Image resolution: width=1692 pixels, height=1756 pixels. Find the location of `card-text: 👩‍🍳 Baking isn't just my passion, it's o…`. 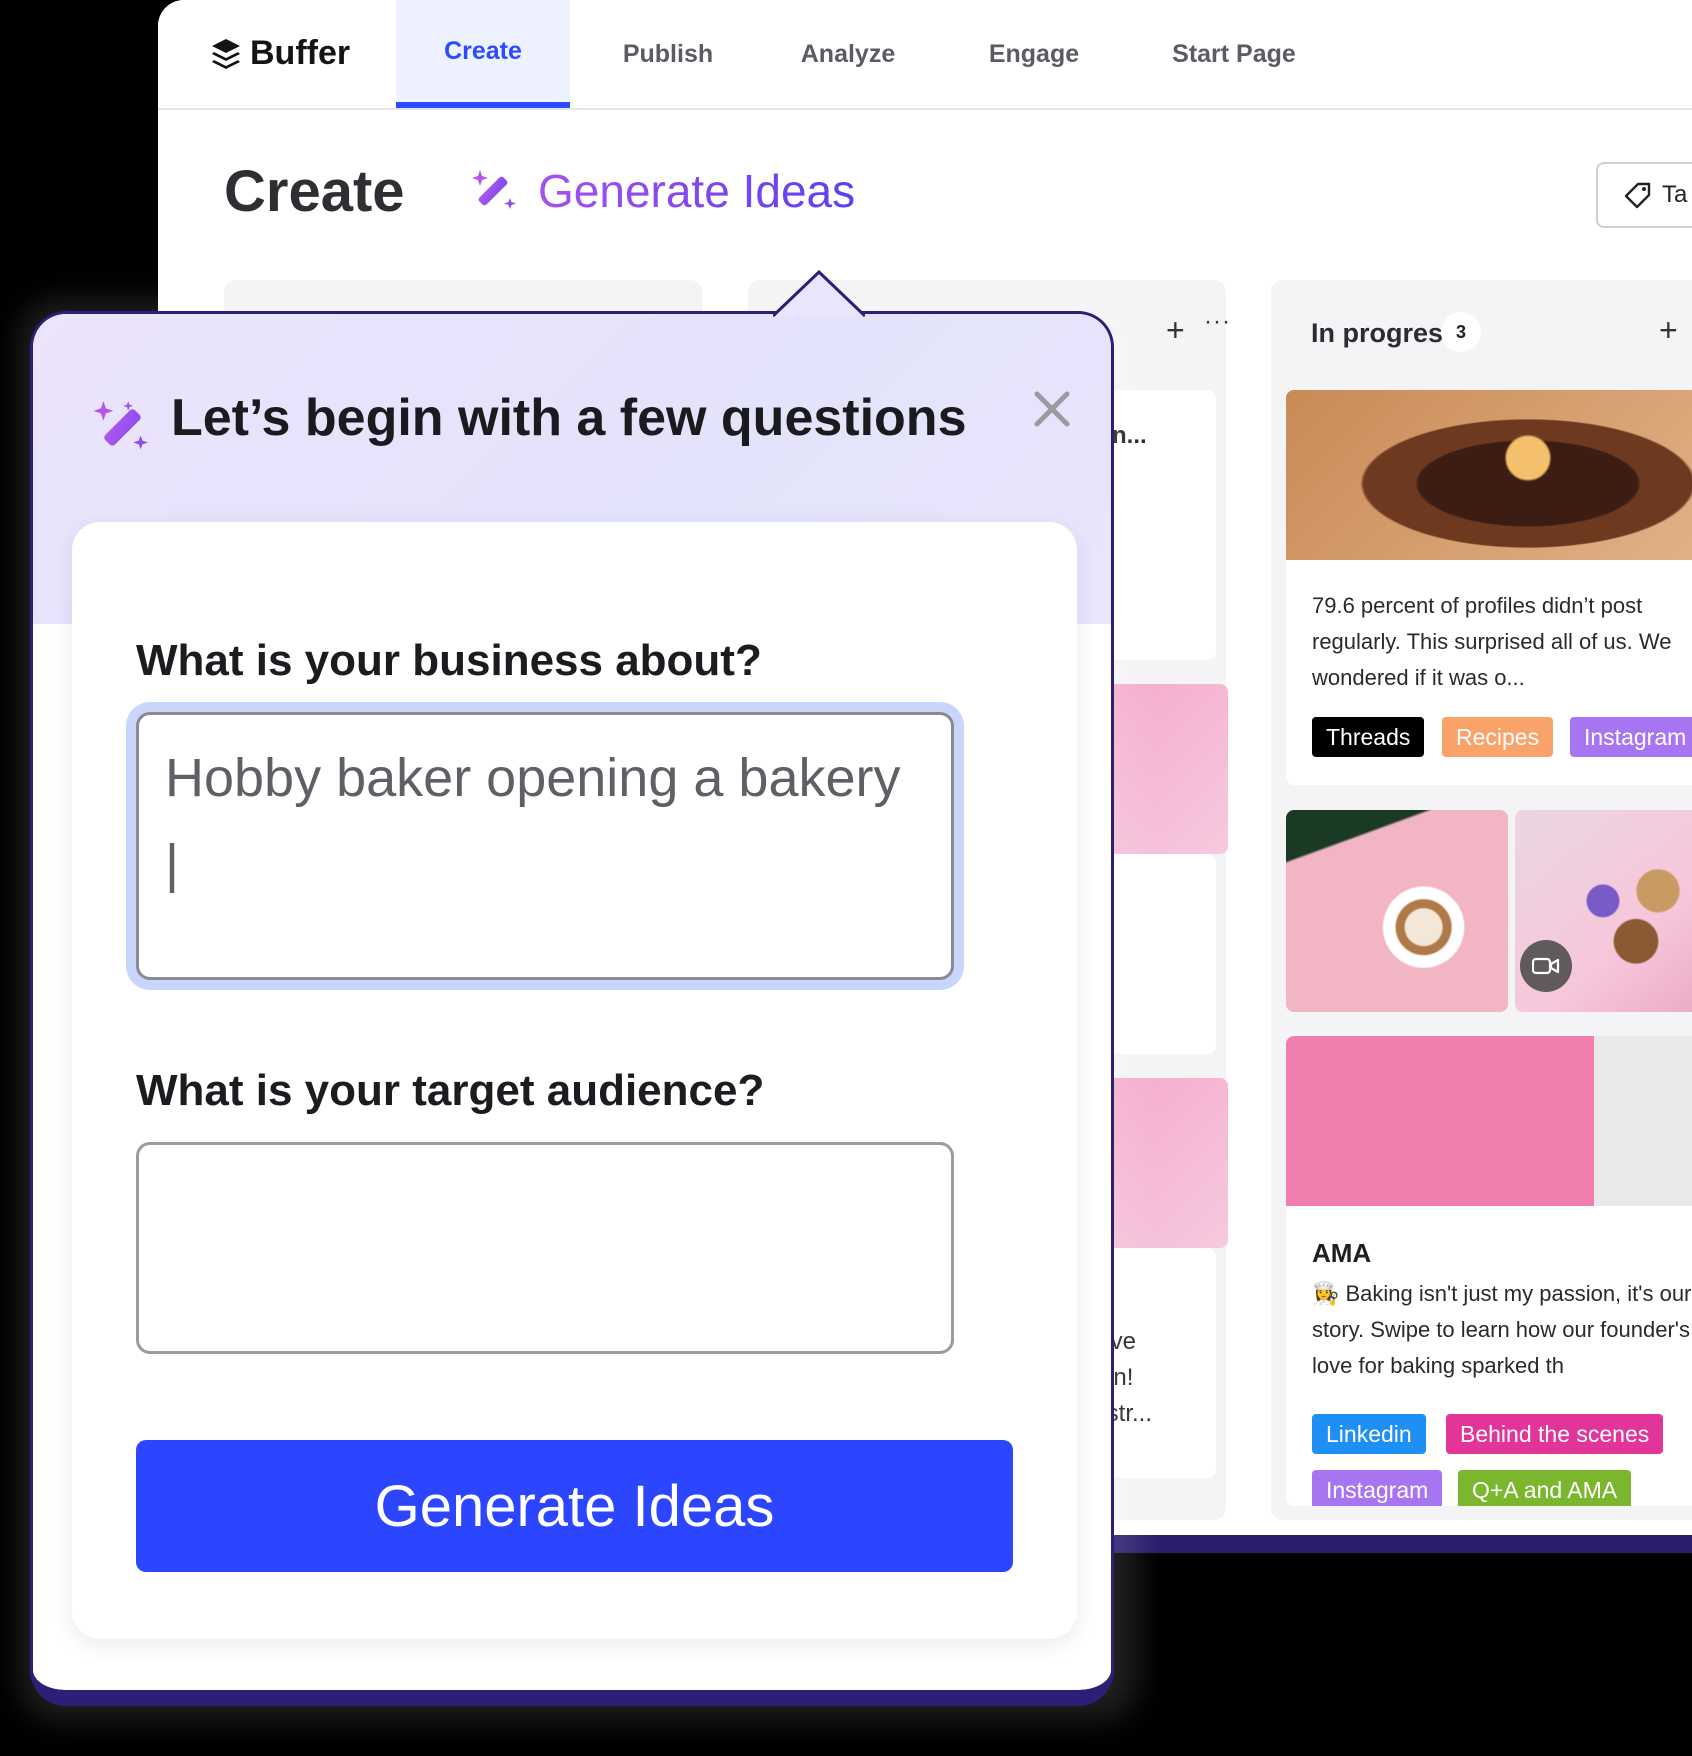

card-text: 👩‍🍳 Baking isn't just my passion, it's o… is located at coordinates (1502, 1329).